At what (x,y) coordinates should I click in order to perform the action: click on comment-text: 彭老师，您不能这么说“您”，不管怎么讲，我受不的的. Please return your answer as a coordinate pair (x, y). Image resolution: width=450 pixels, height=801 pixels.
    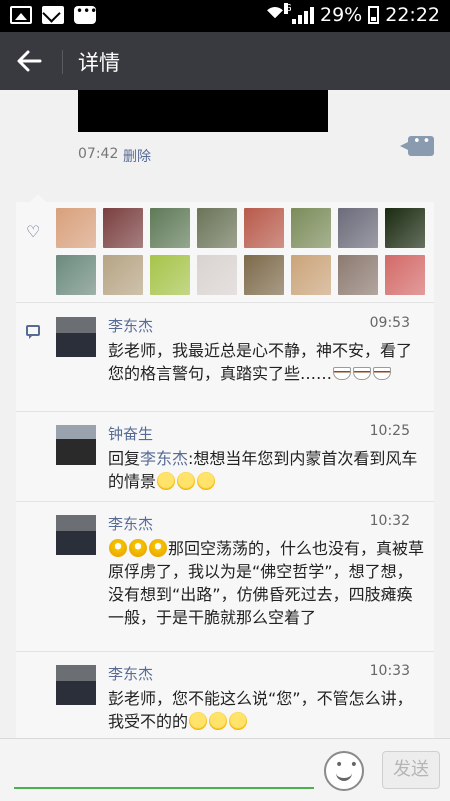
    Looking at the image, I should click on (267, 710).